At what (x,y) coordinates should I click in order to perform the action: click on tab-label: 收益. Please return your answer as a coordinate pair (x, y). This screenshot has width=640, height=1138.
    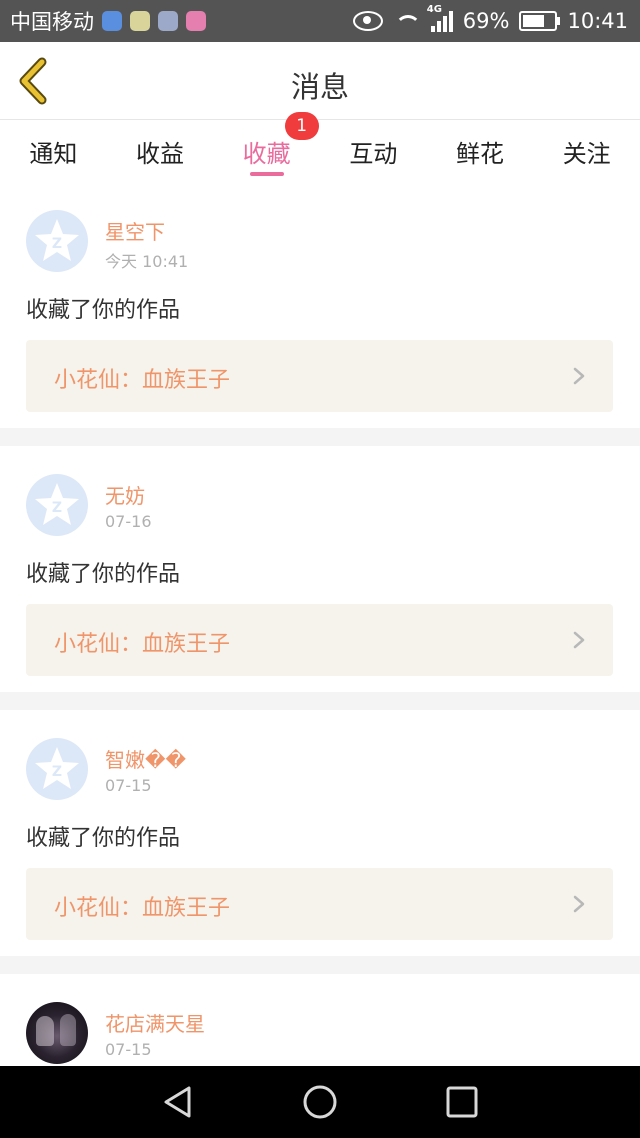
    Looking at the image, I should click on (160, 154).